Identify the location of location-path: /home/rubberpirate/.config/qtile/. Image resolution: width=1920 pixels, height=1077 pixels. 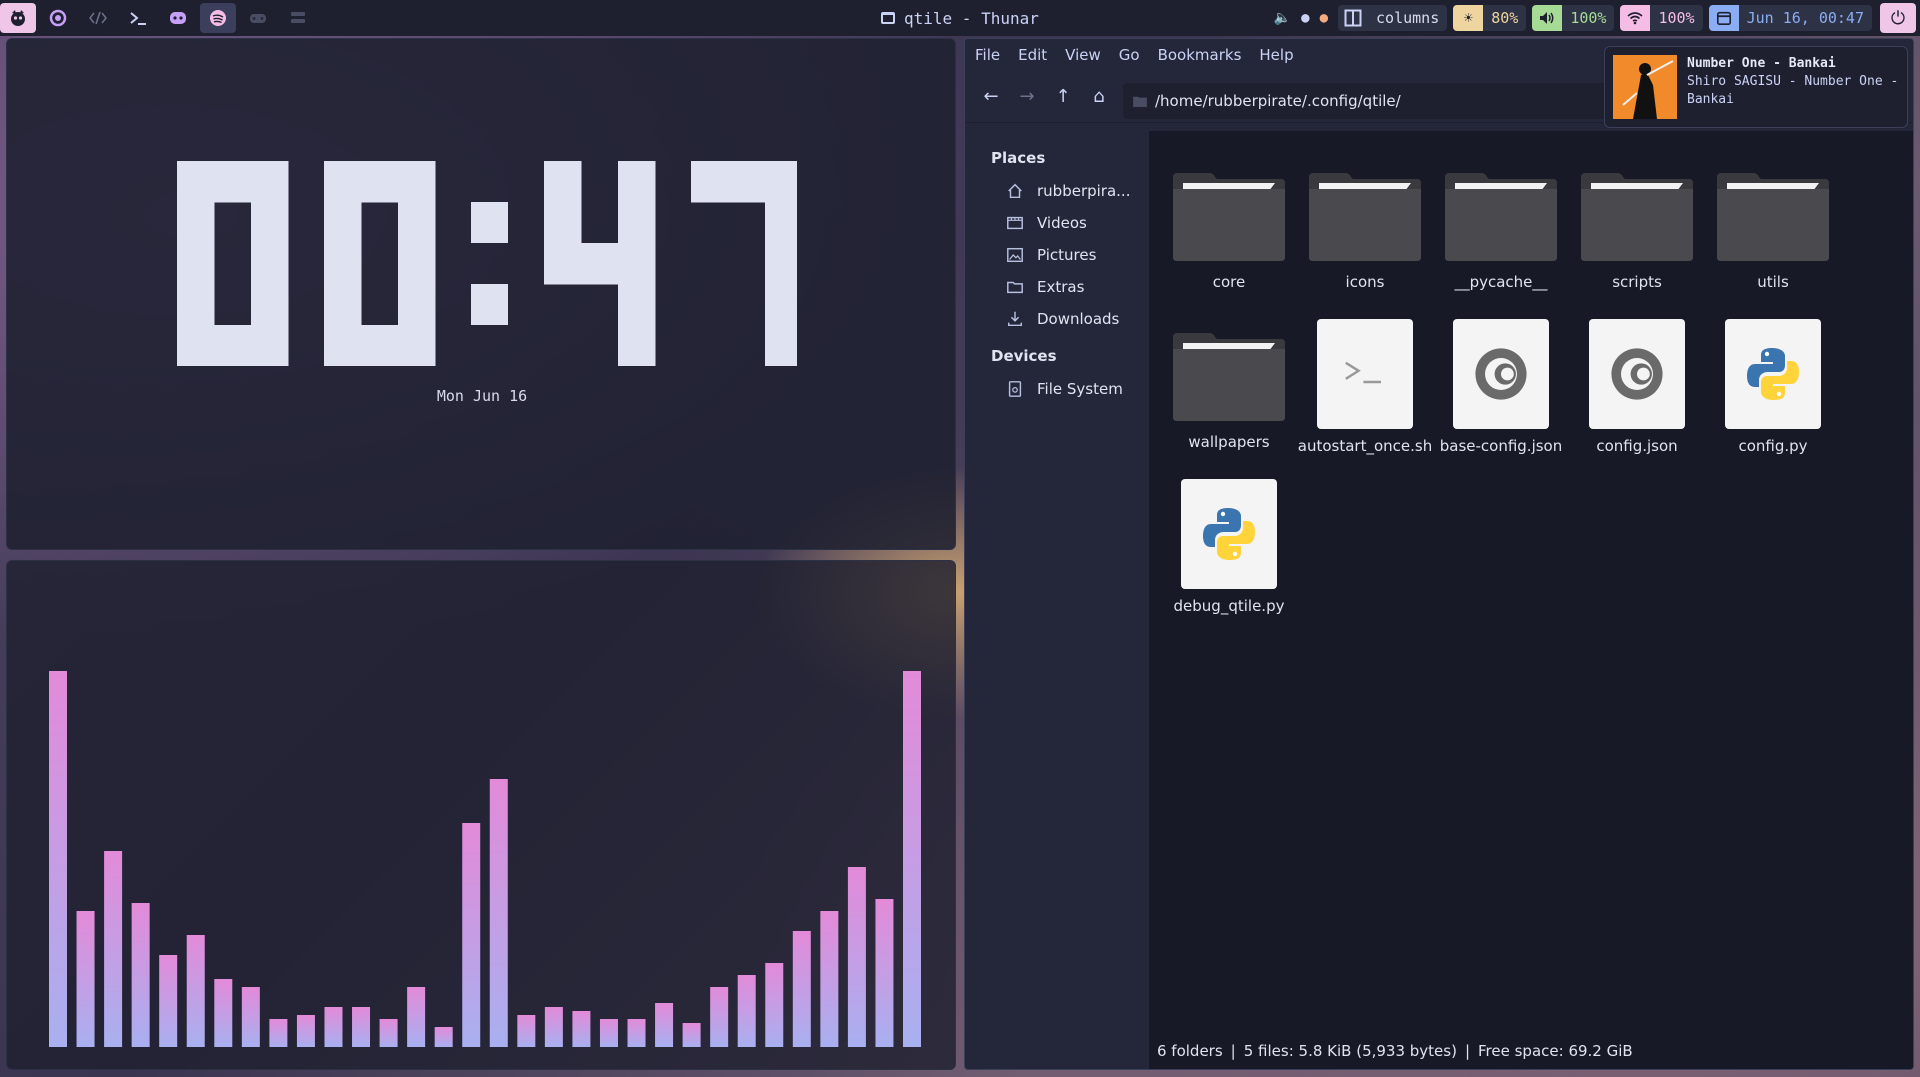
(1278, 101).